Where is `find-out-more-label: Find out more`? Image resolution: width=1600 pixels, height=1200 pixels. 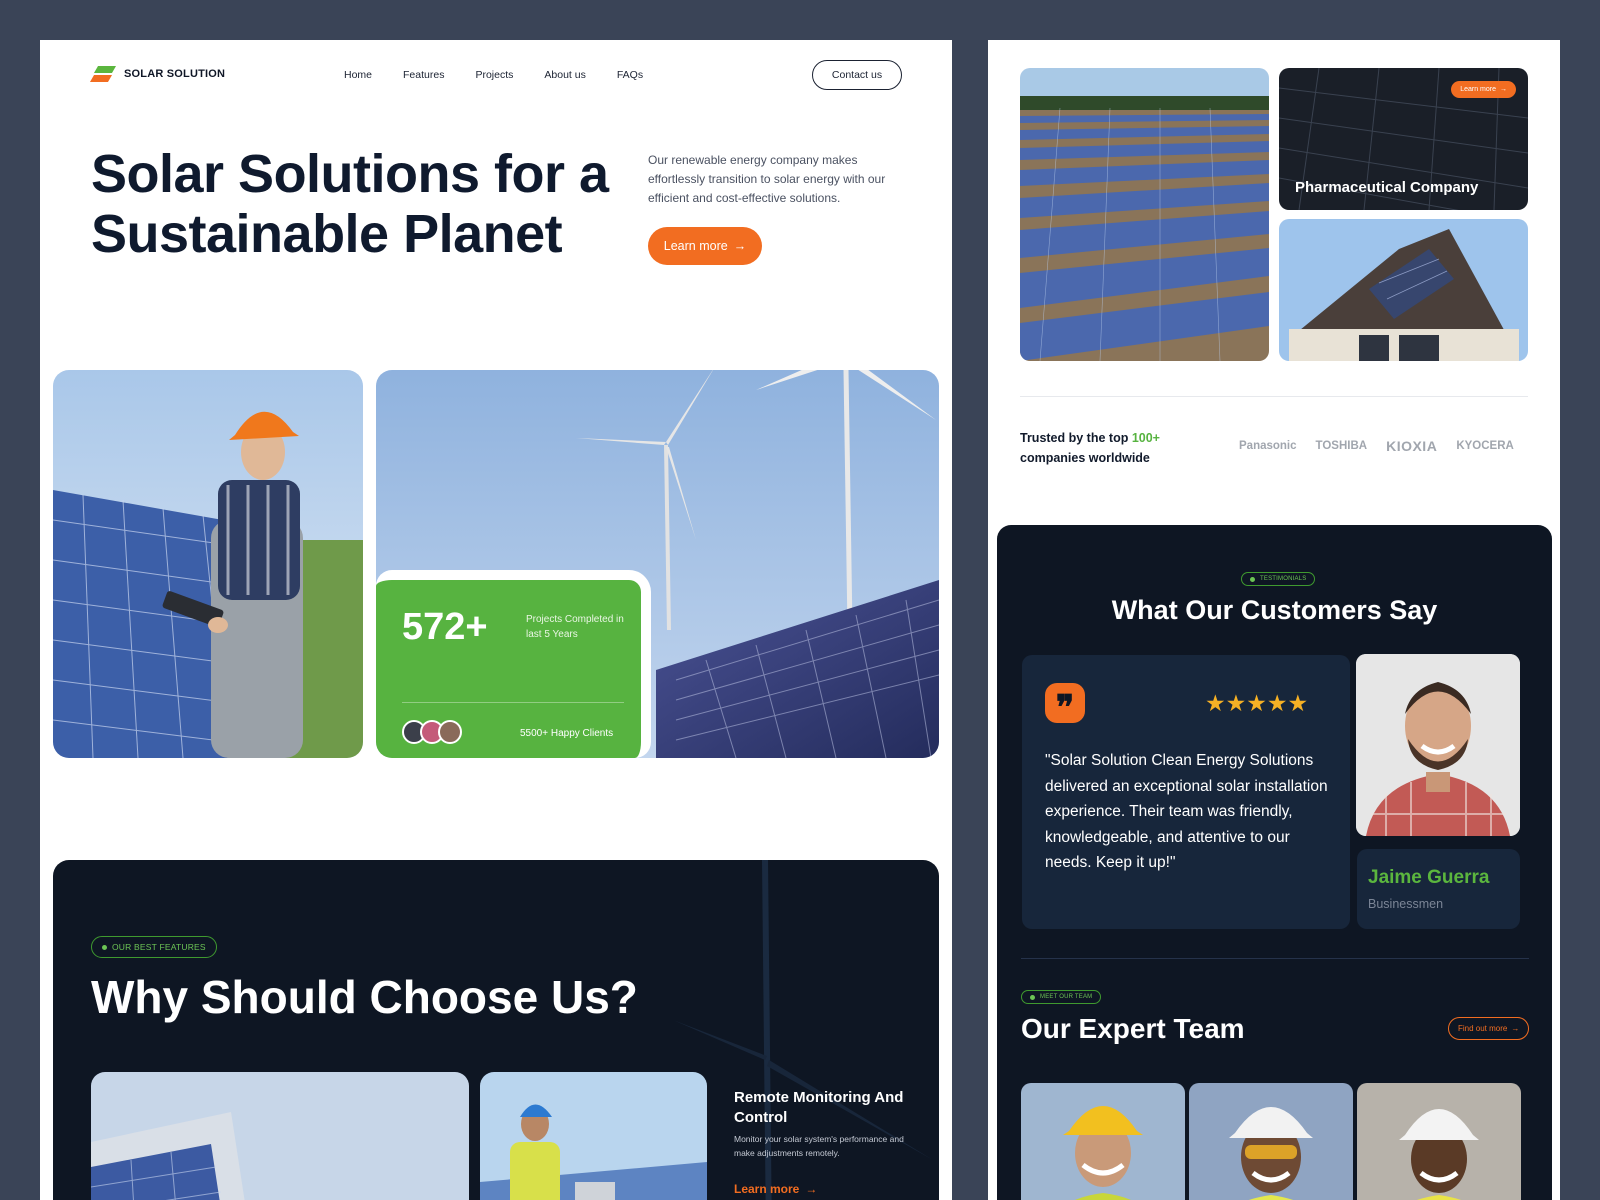 find-out-more-label: Find out more is located at coordinates (1483, 1028).